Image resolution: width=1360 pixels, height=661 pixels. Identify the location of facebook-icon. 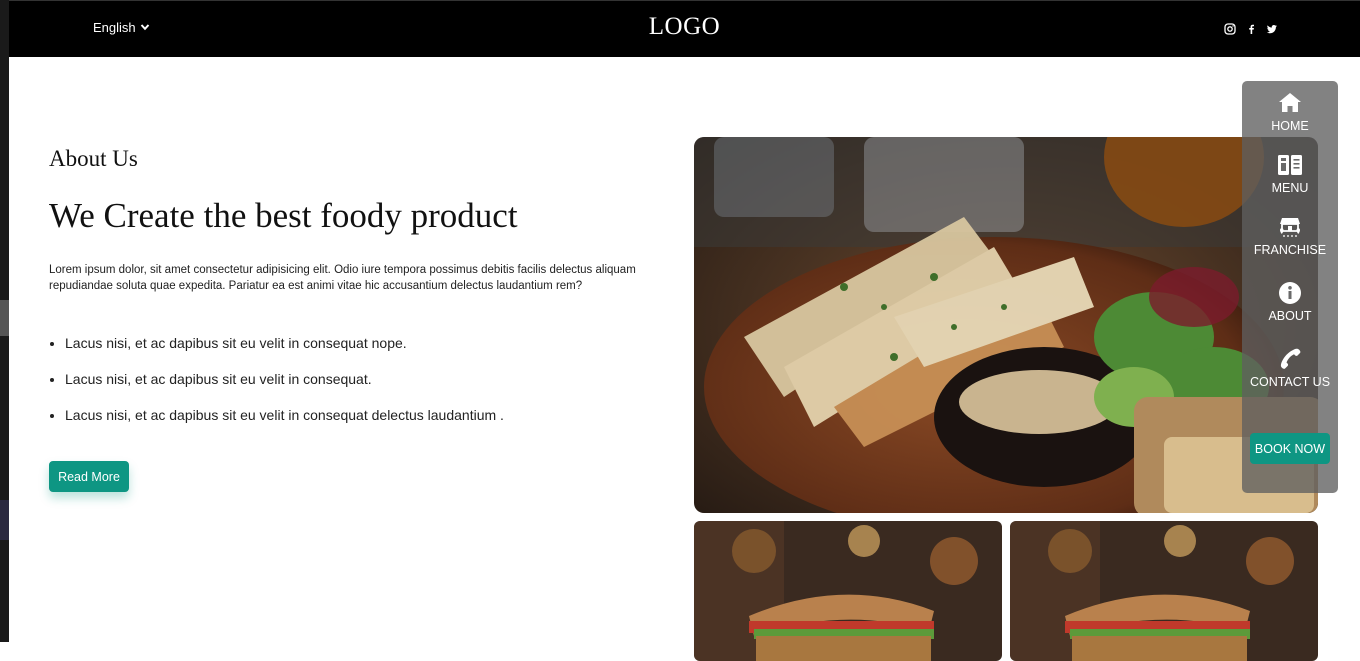
(1250, 28).